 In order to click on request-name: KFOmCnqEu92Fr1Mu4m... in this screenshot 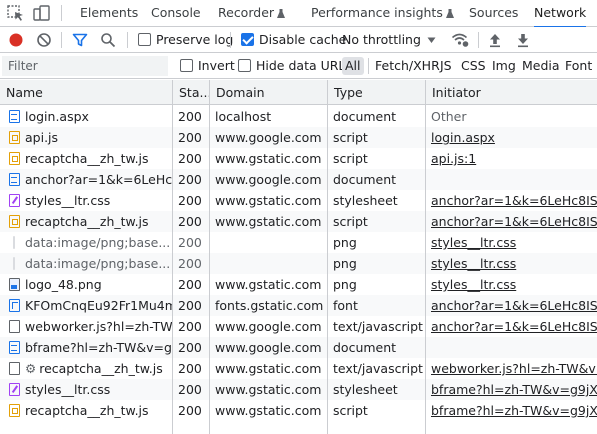, I will do `click(98, 305)`.